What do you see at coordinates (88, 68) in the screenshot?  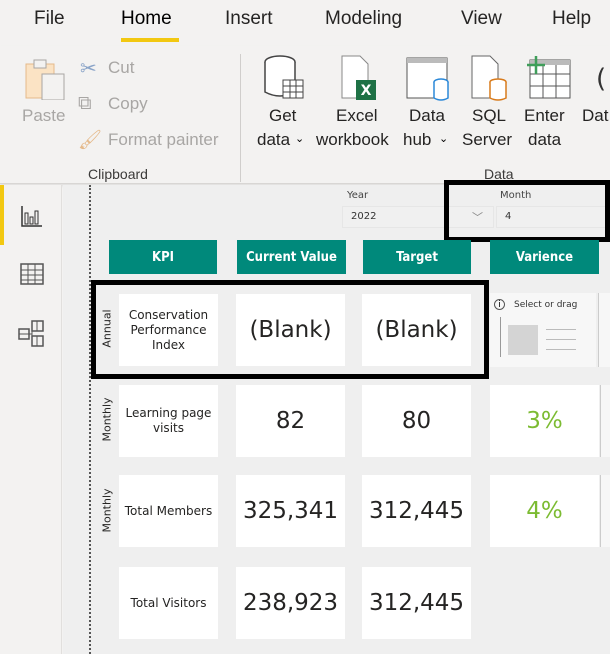 I see `scissors-icon: ✂` at bounding box center [88, 68].